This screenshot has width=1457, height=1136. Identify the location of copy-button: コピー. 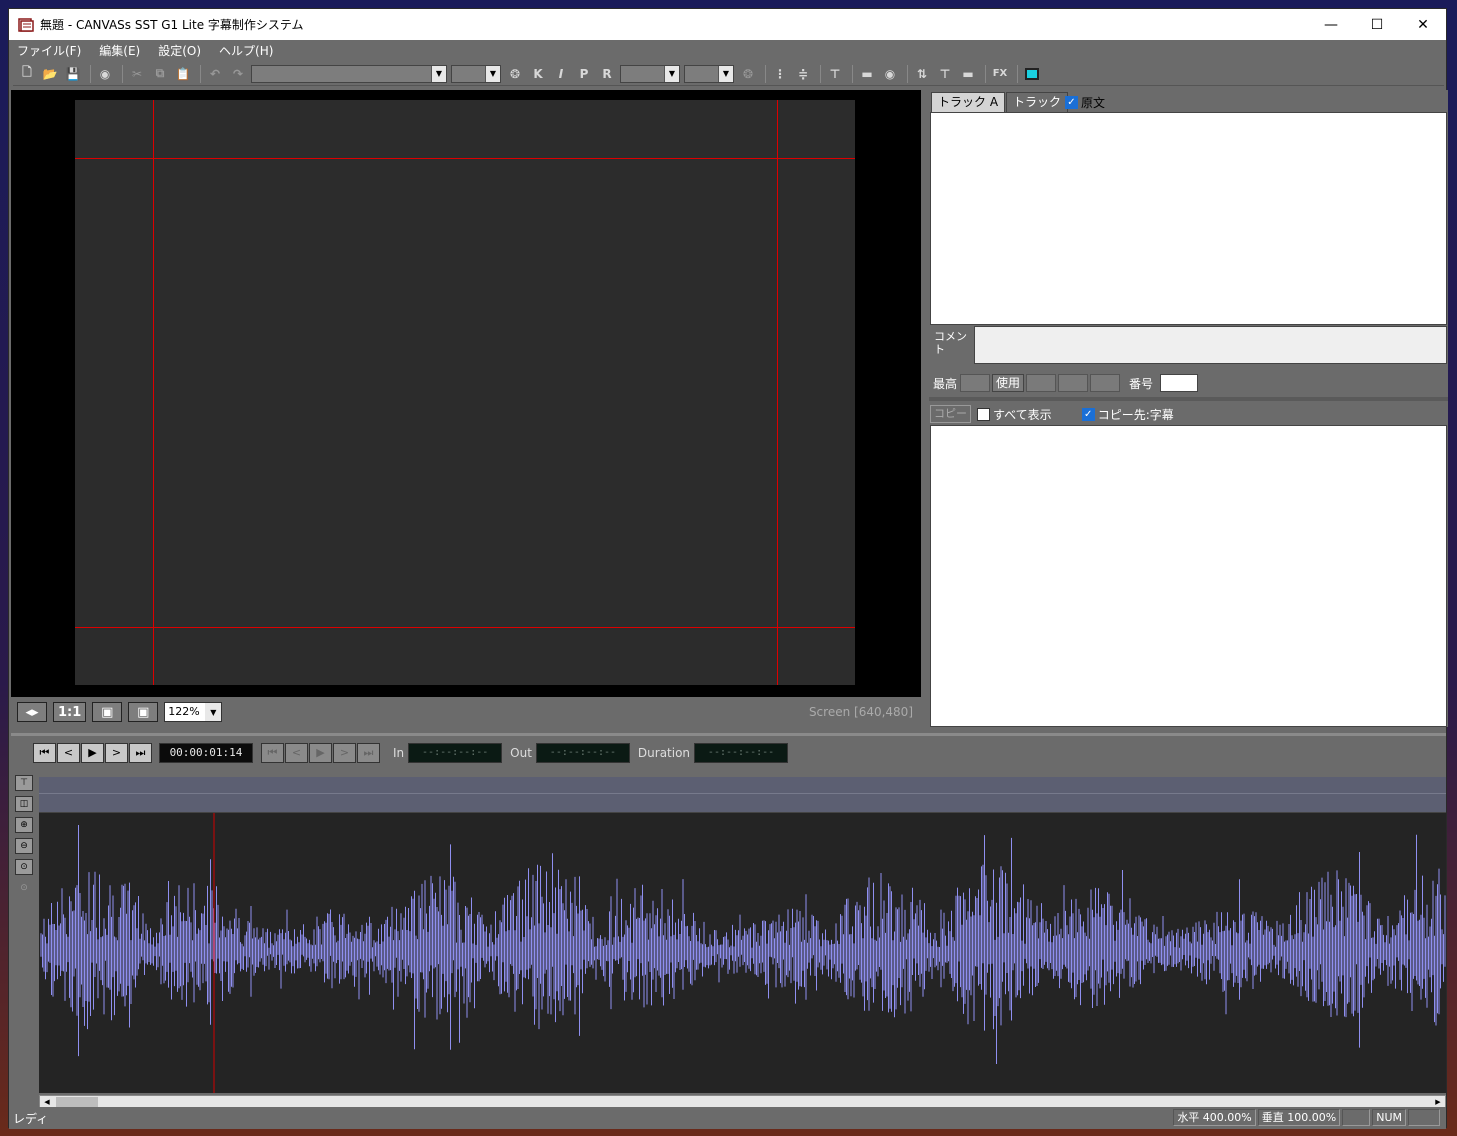
(950, 414).